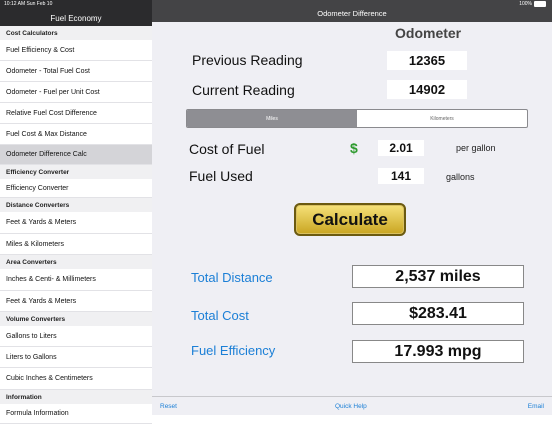 This screenshot has width=552, height=424. I want to click on total-distance-value: 2,537 miles, so click(438, 276).